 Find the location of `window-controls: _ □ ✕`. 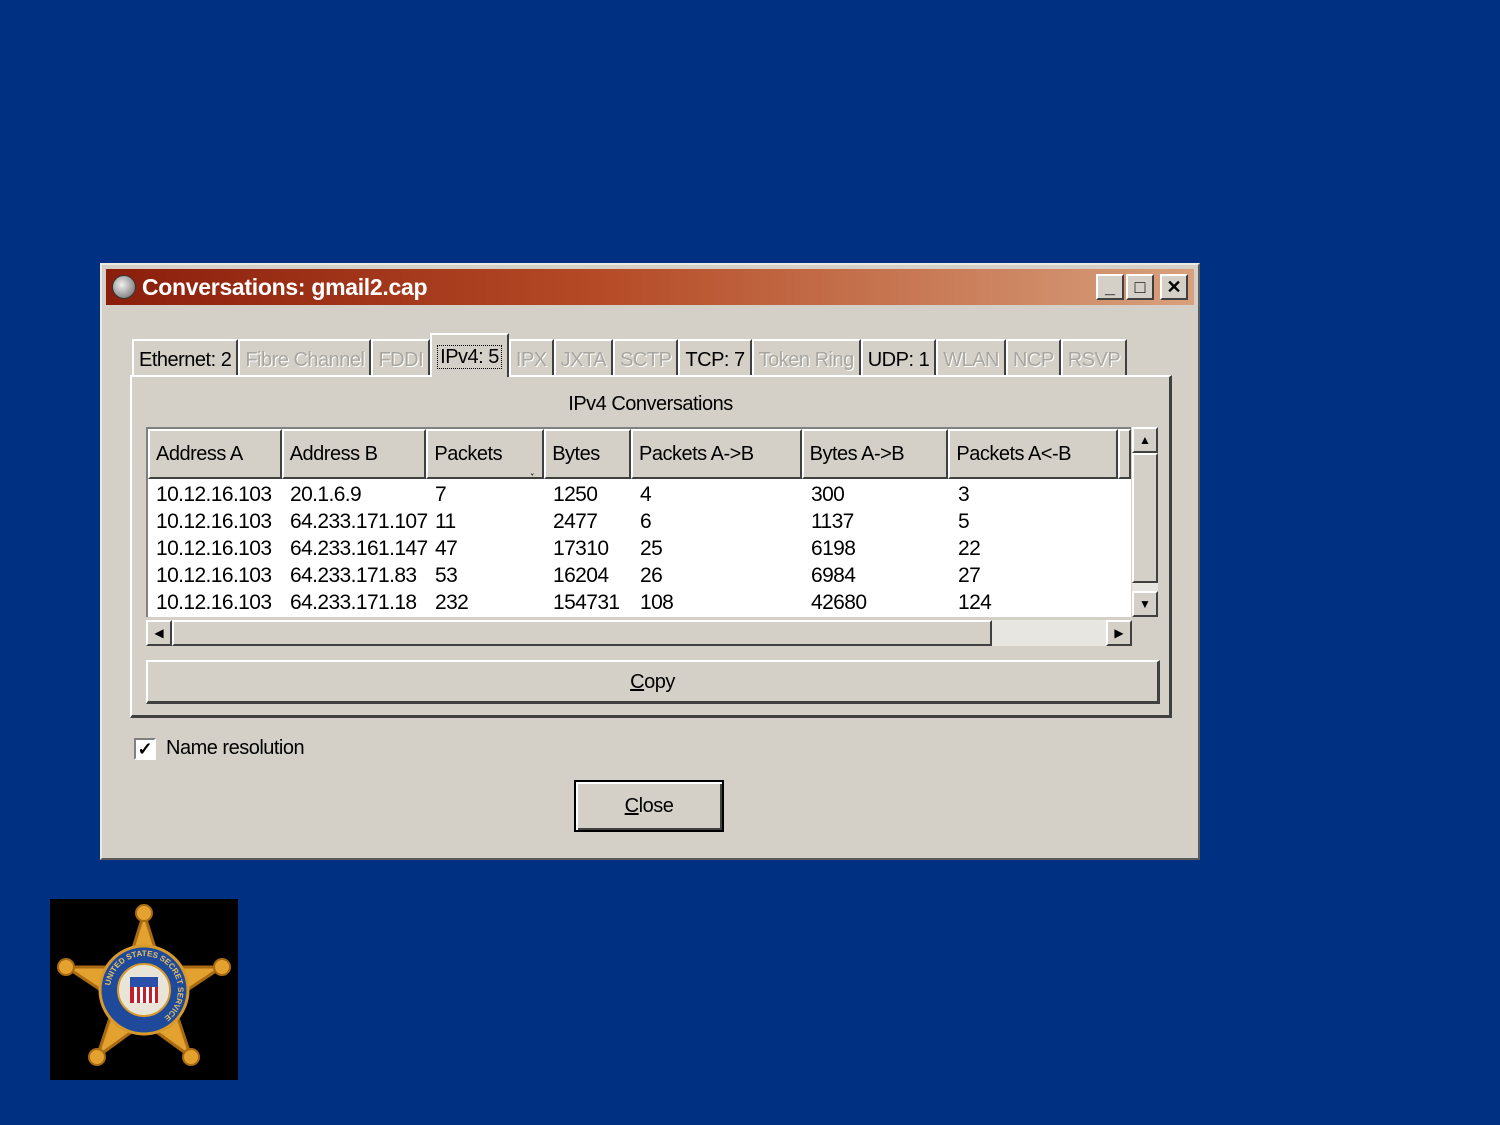

window-controls: _ □ ✕ is located at coordinates (1142, 287).